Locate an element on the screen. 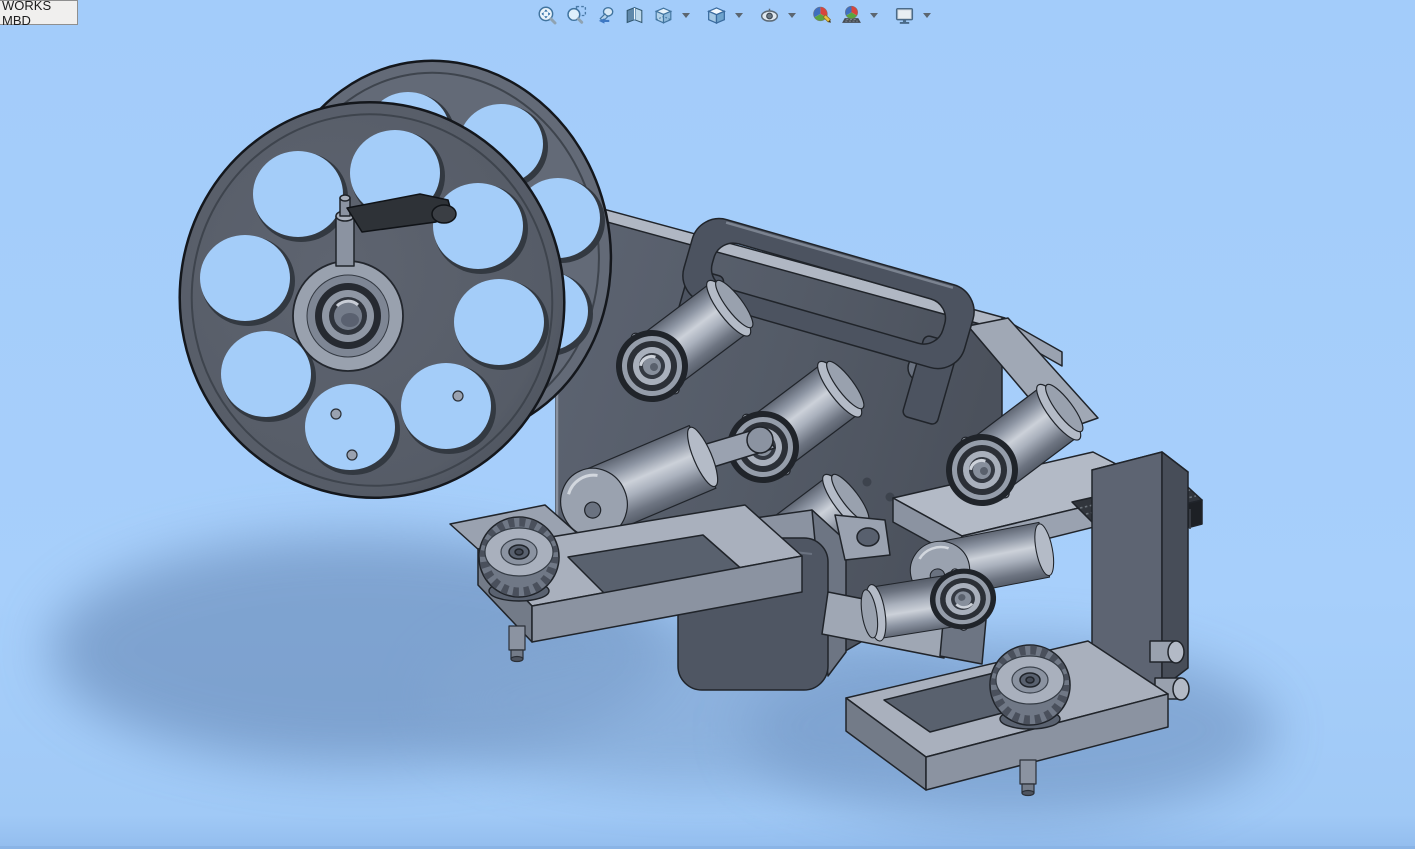 This screenshot has width=1415, height=849. previous-view-icon is located at coordinates (605, 15).